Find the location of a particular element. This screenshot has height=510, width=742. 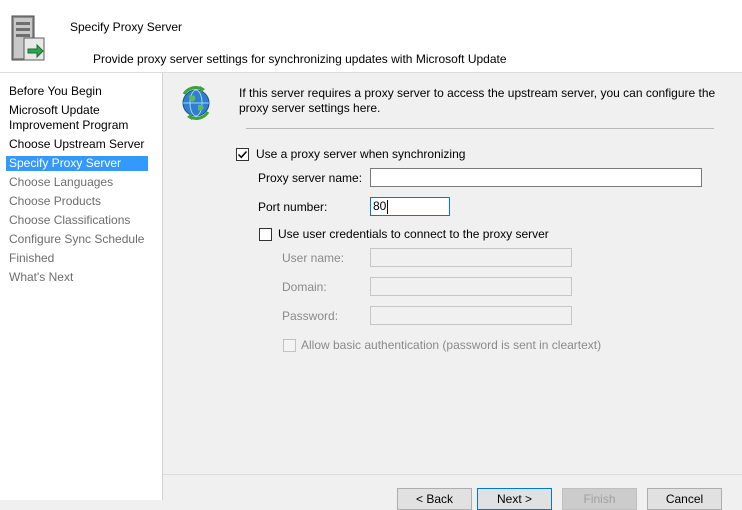

step-specify-proxy-server: Specify Proxy Server is located at coordinates (77, 163).